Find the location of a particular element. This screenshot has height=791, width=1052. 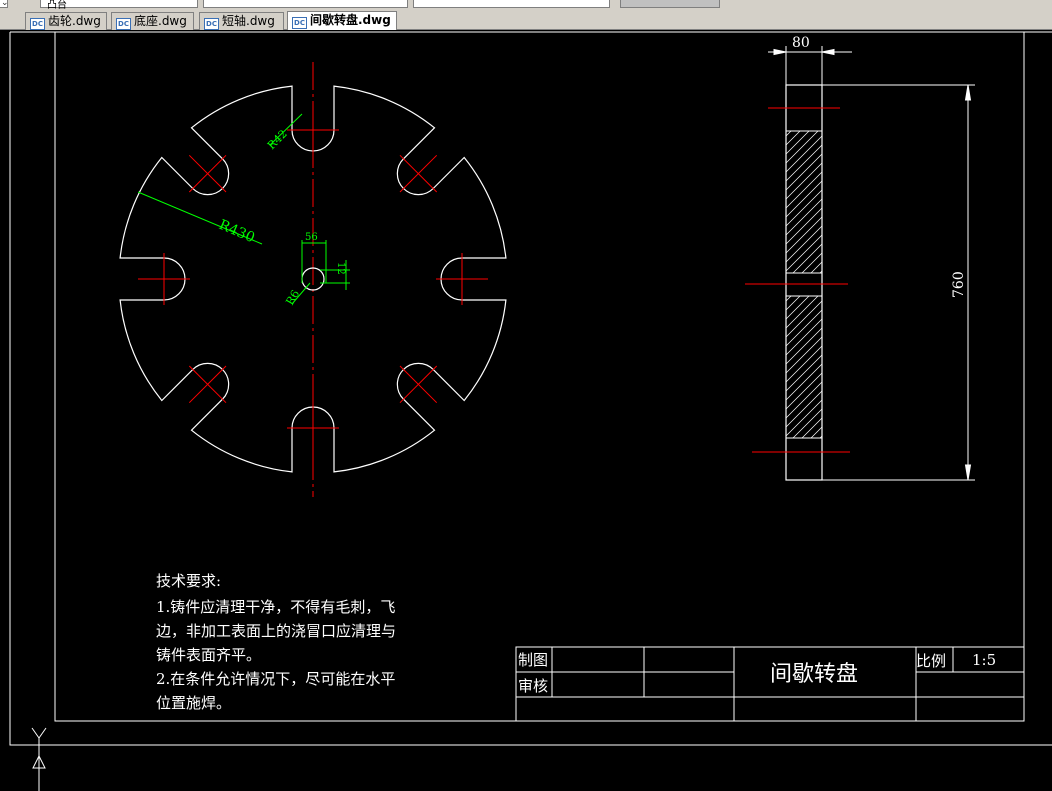

top-view-dimensions: R430 R42 56 12 R6 is located at coordinates (243, 210).